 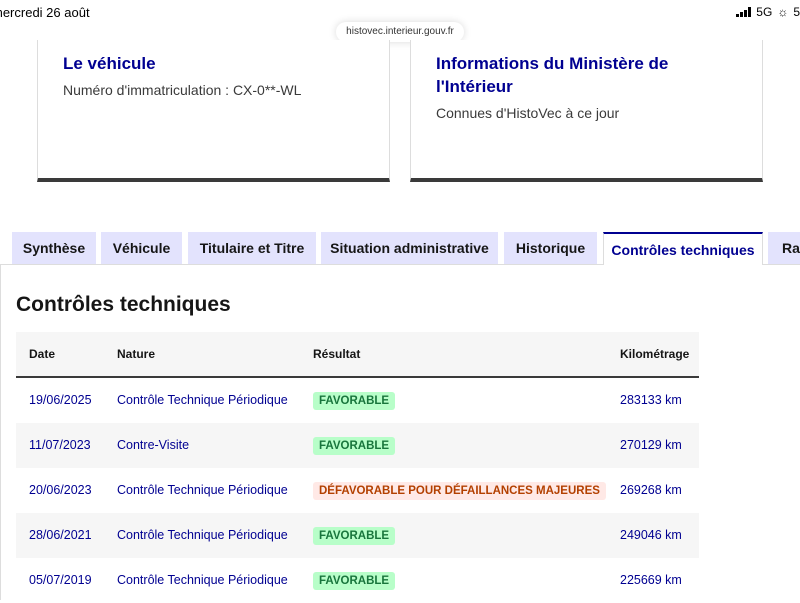 I want to click on tab-titulaire: Titulaire et Titre, so click(x=252, y=248).